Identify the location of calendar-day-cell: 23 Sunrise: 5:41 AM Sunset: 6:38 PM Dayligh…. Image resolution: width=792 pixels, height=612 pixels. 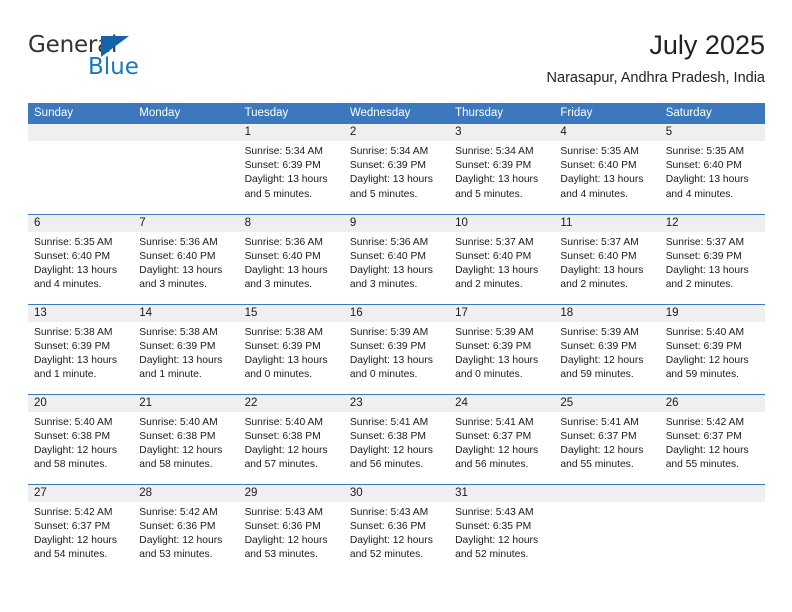
(396, 438).